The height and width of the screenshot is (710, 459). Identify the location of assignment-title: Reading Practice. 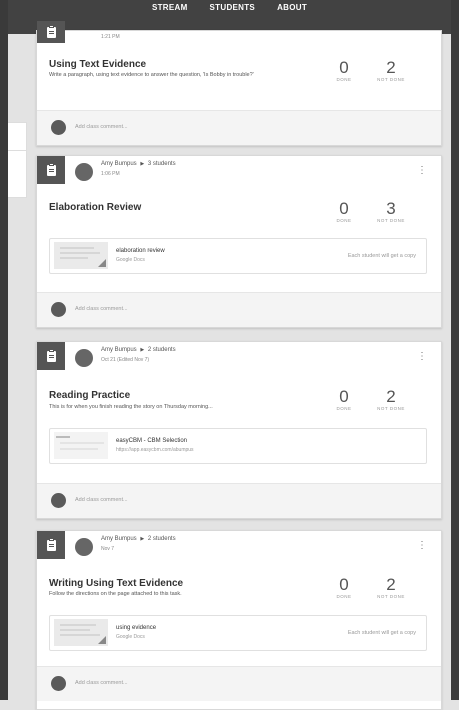
(89, 395).